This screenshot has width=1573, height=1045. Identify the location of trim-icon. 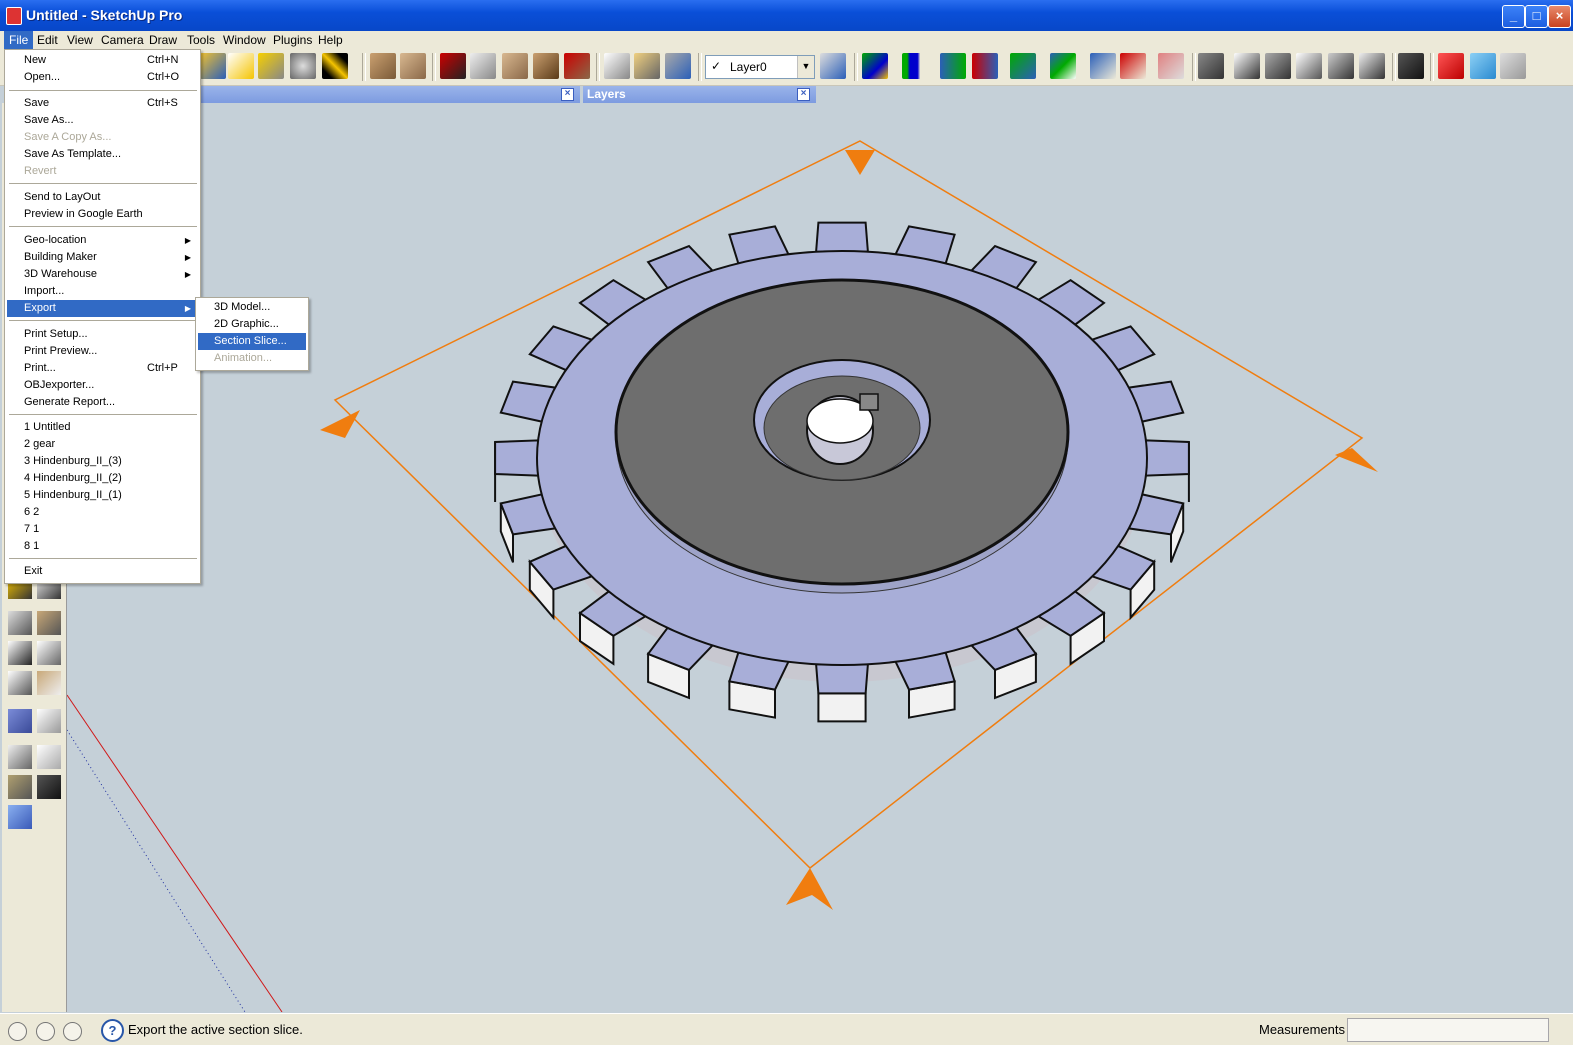
(1309, 66).